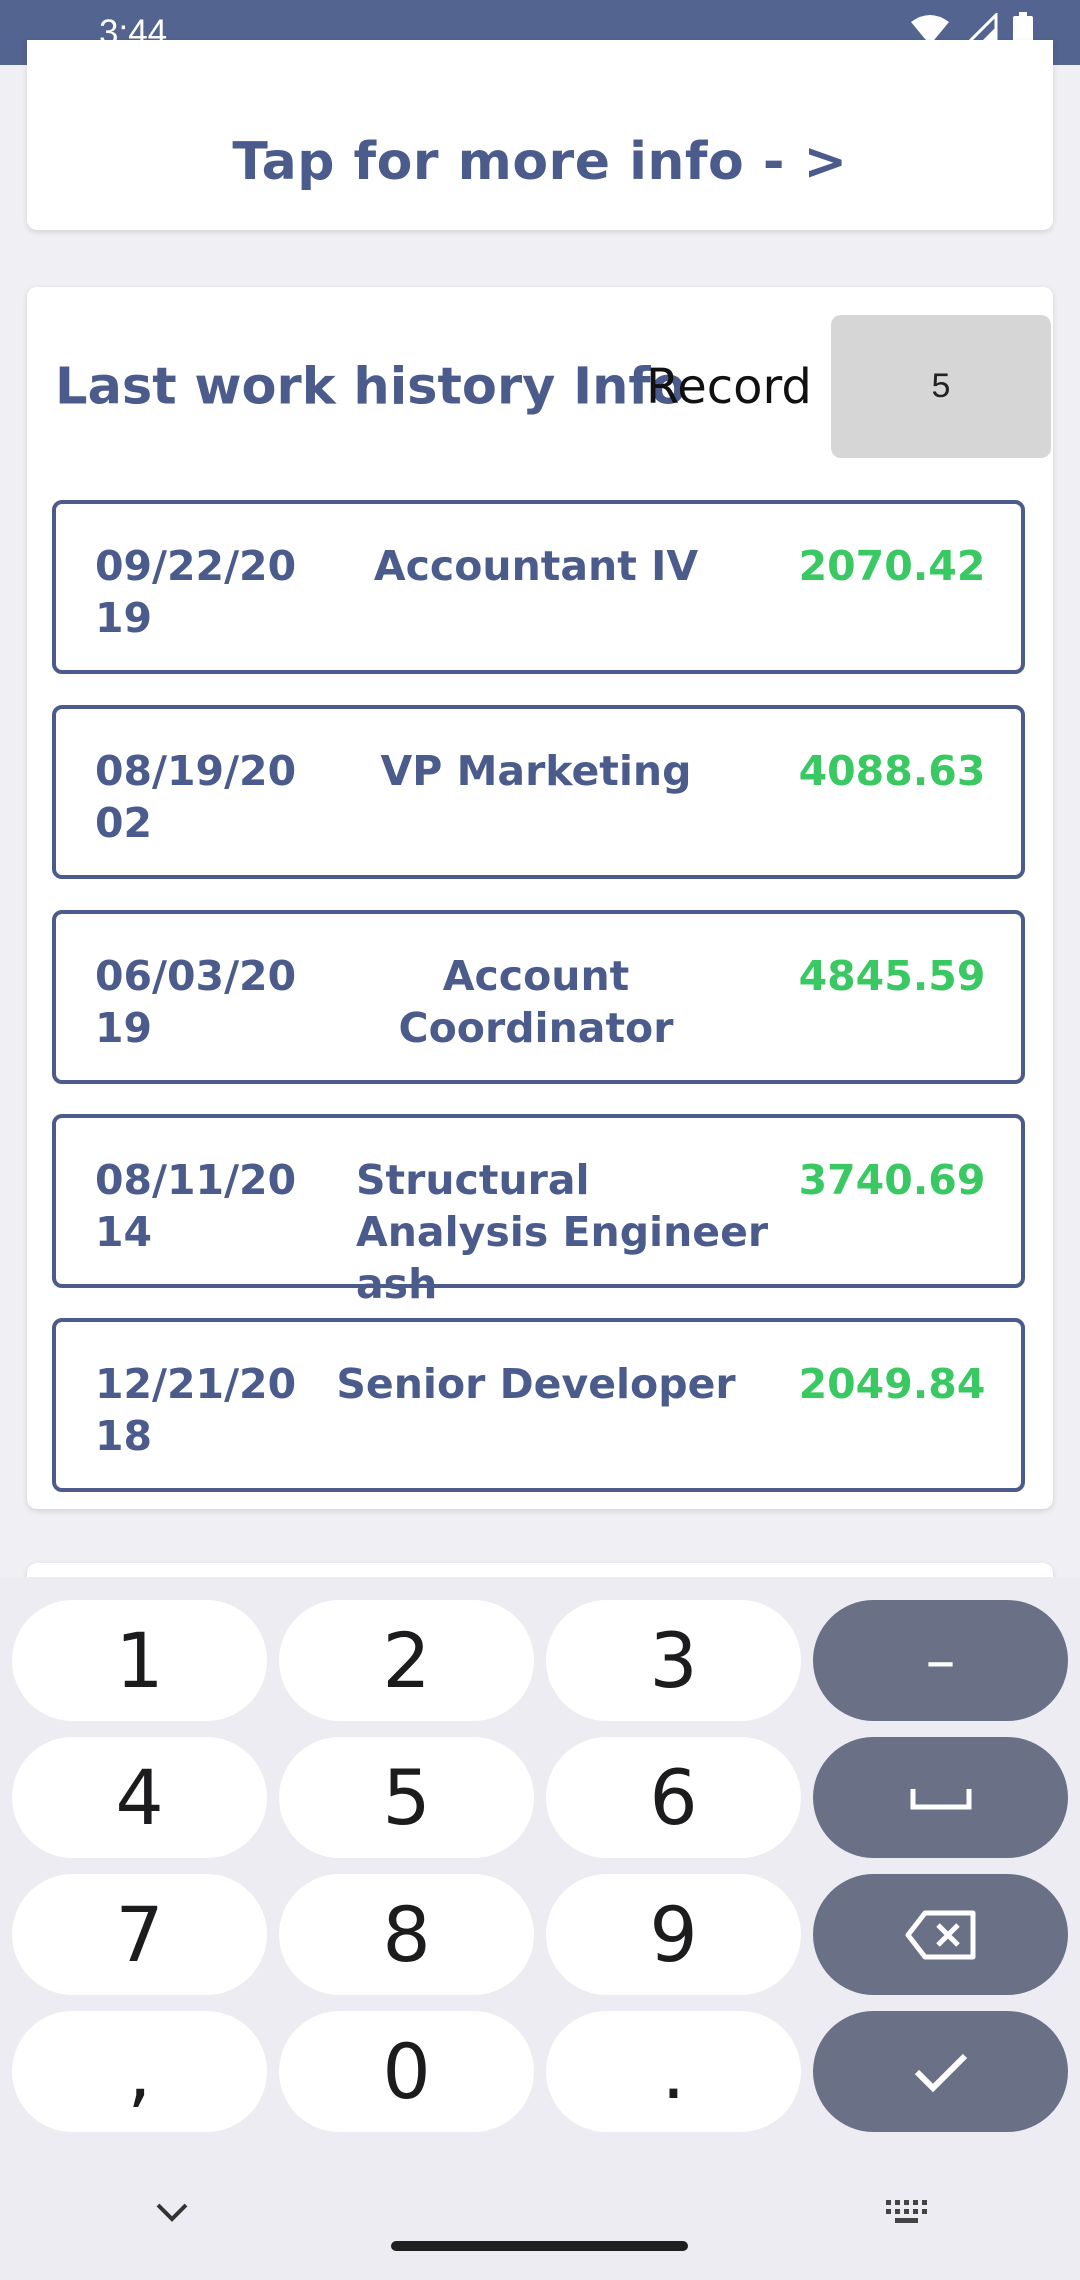 This screenshot has width=1080, height=2280. I want to click on history-row-date: 09/22/2019, so click(196, 592).